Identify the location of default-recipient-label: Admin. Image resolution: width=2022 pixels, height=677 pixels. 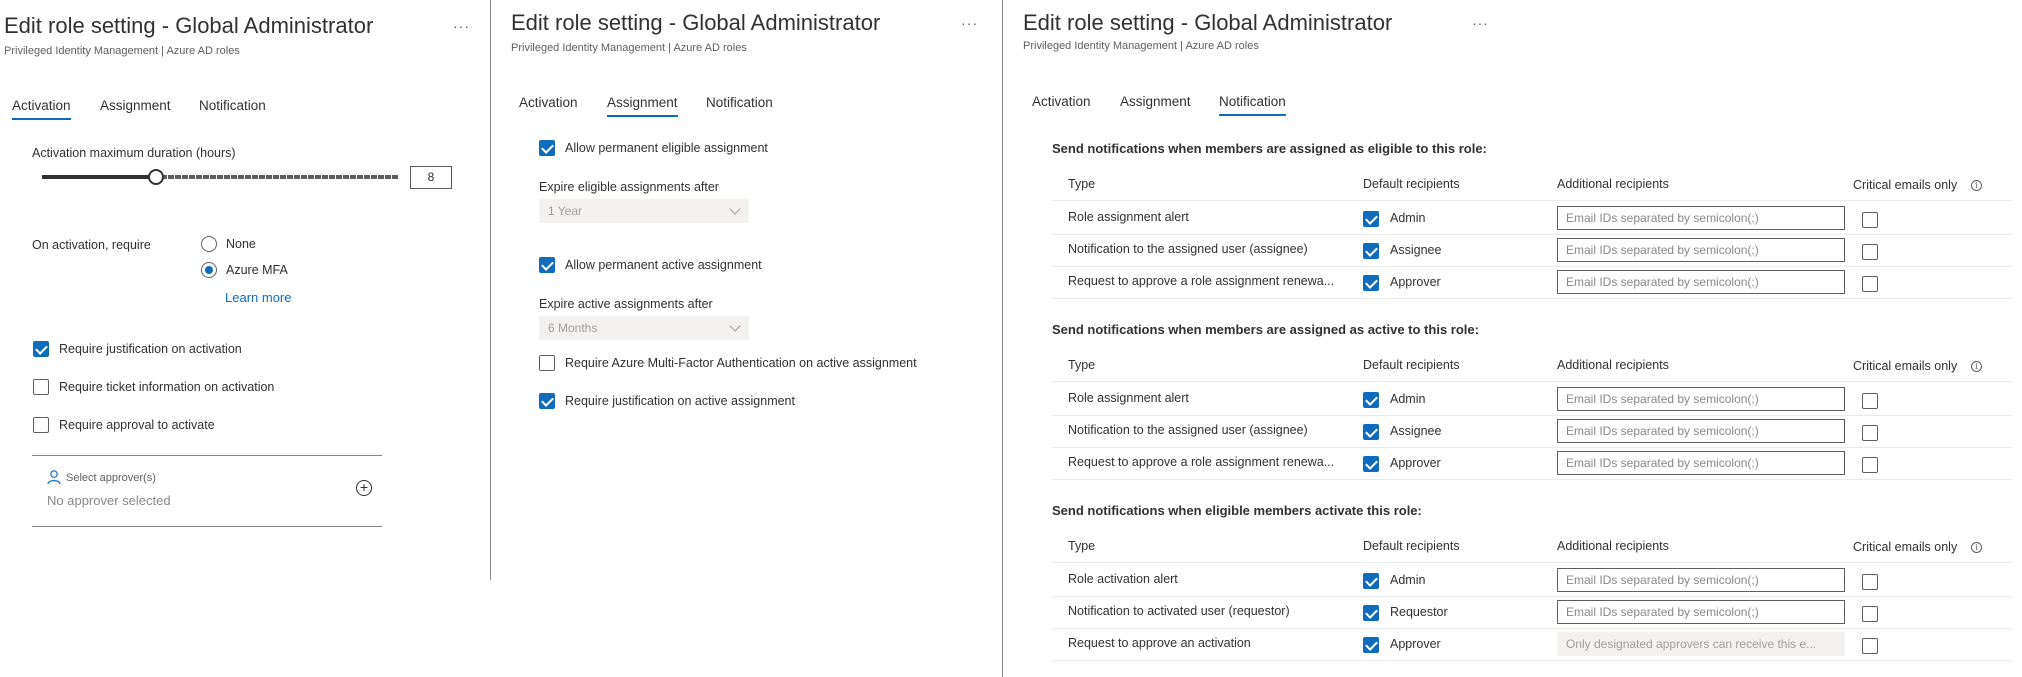
(1408, 218).